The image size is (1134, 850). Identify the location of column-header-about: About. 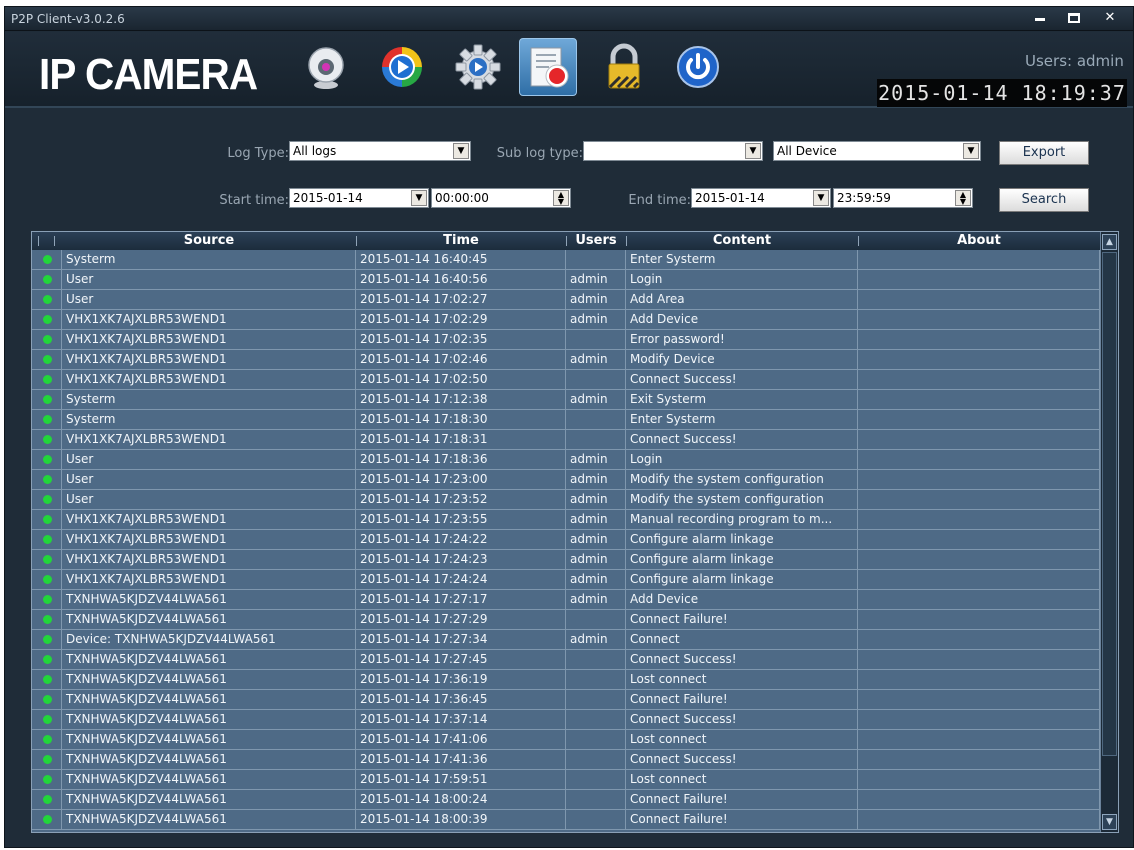
(979, 241).